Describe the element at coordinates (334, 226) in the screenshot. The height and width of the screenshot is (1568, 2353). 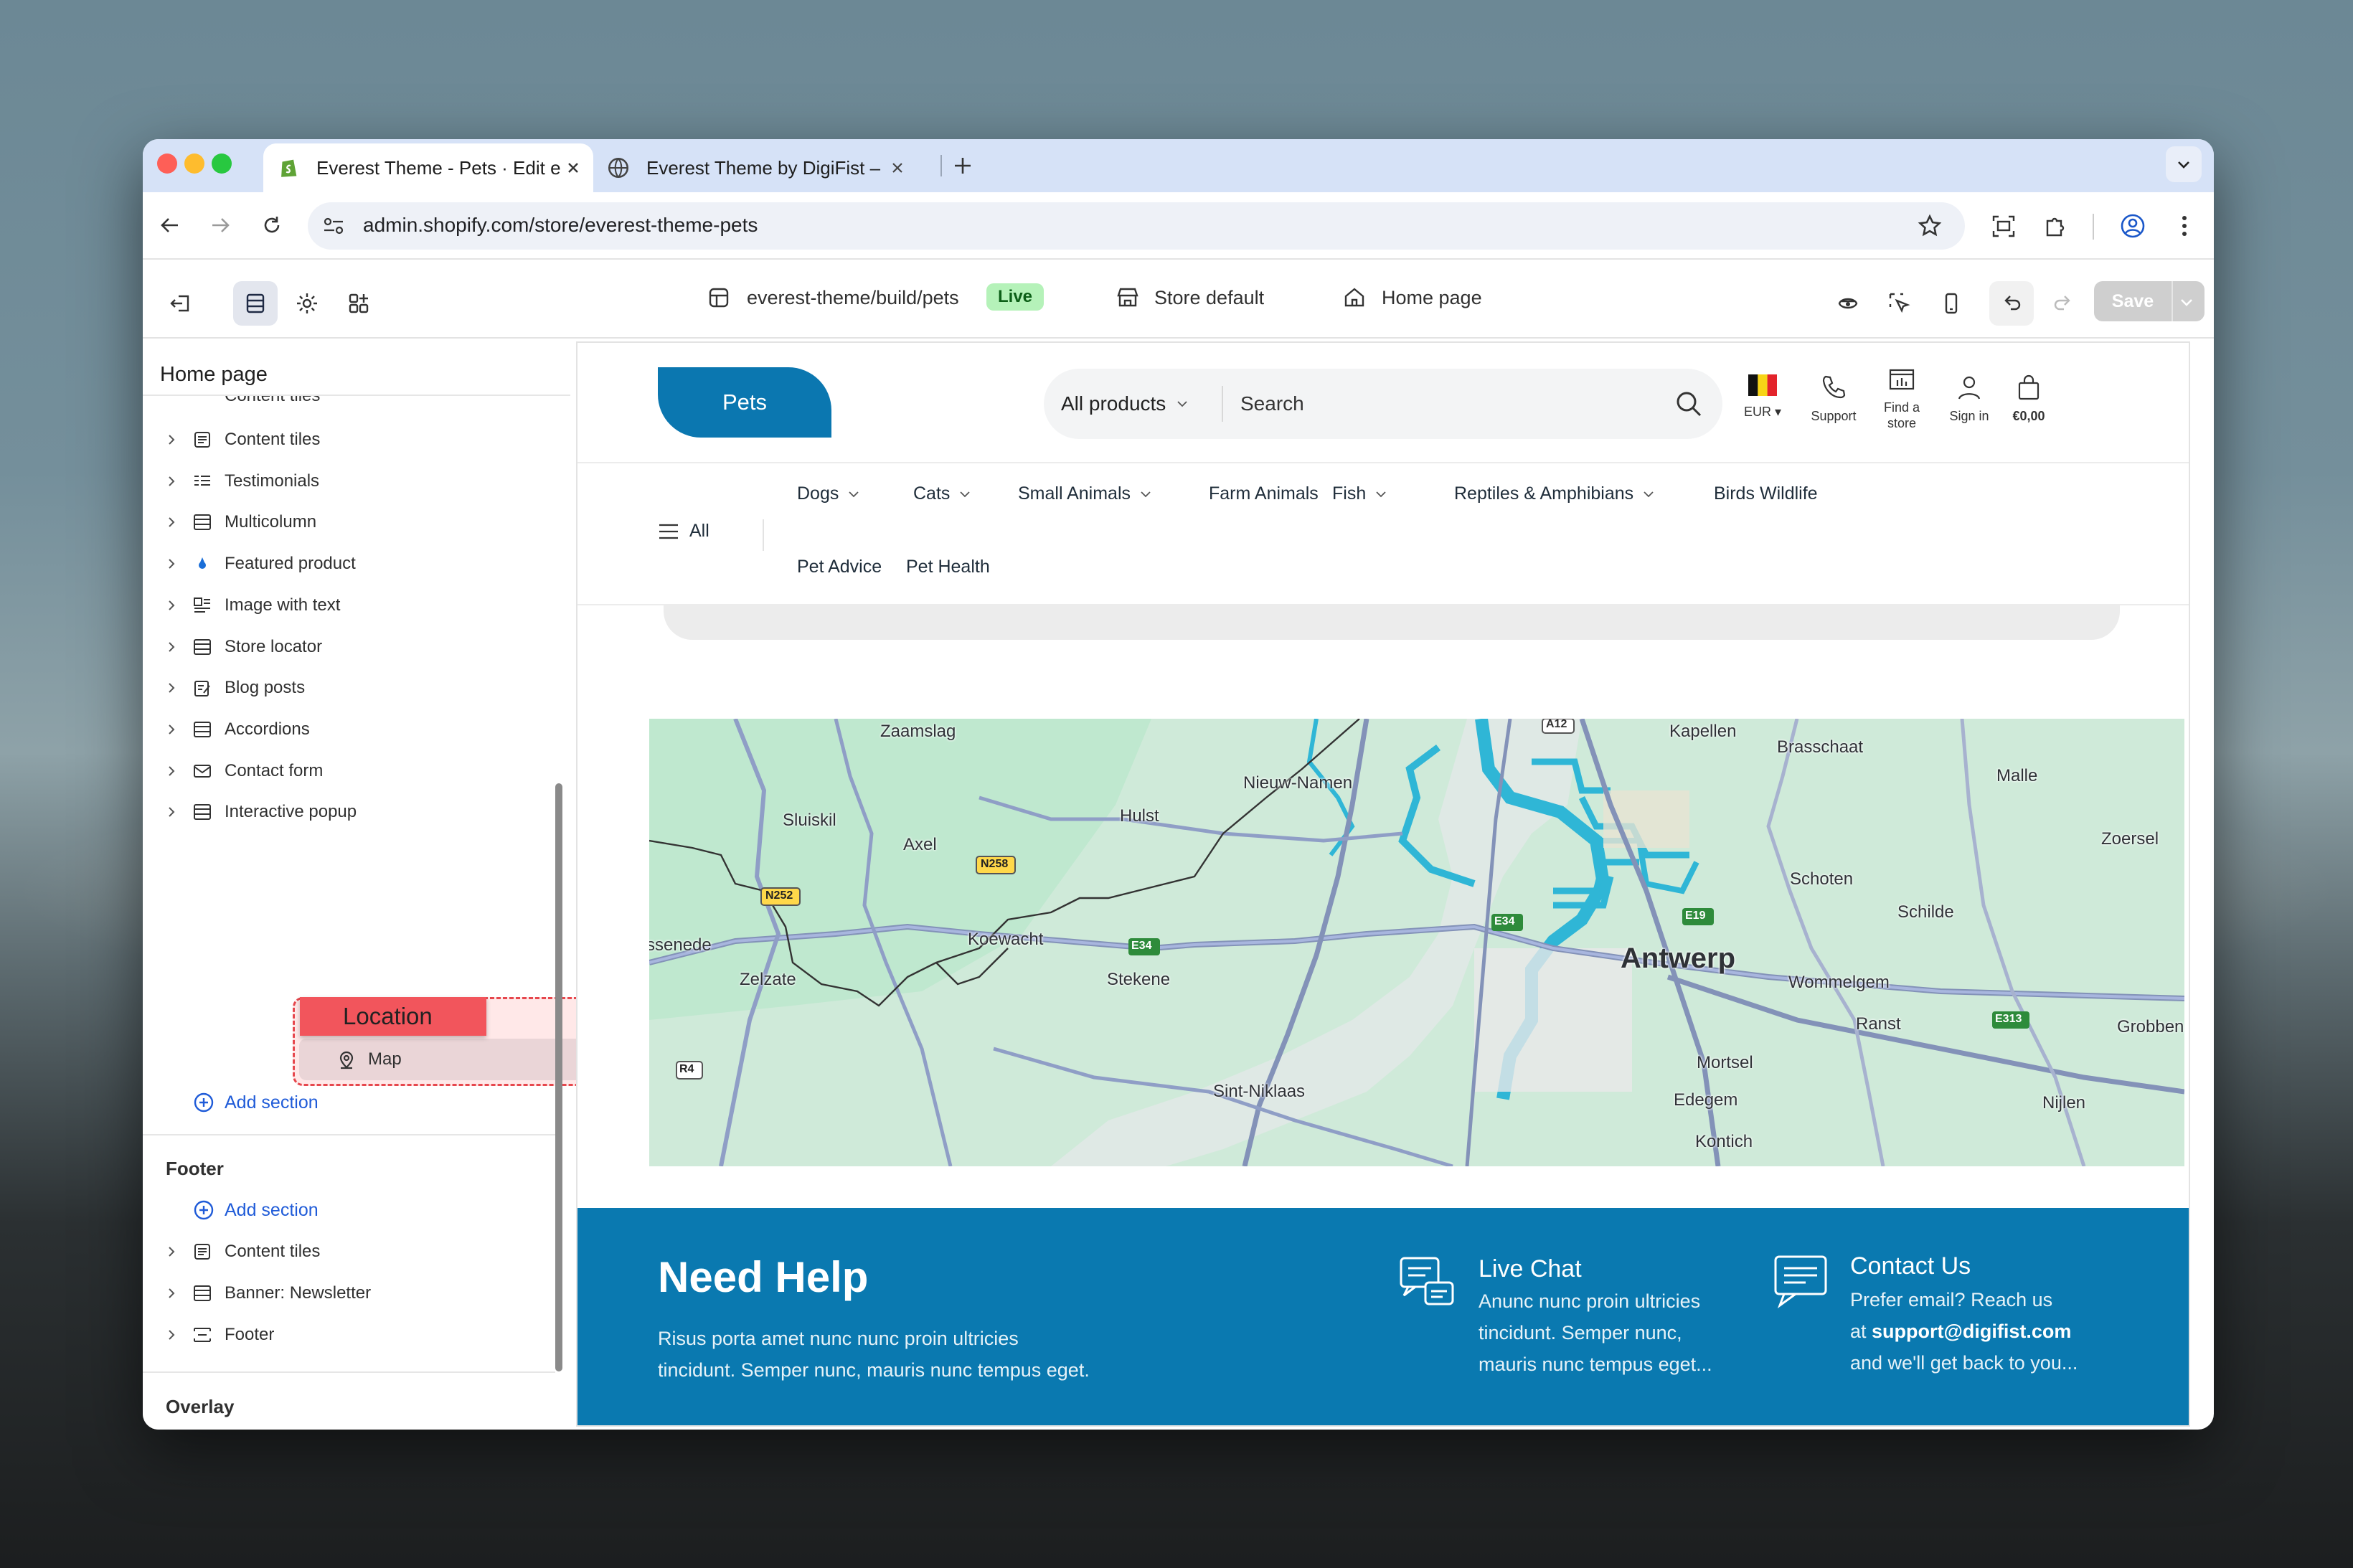
I see `site-settings-icon` at that location.